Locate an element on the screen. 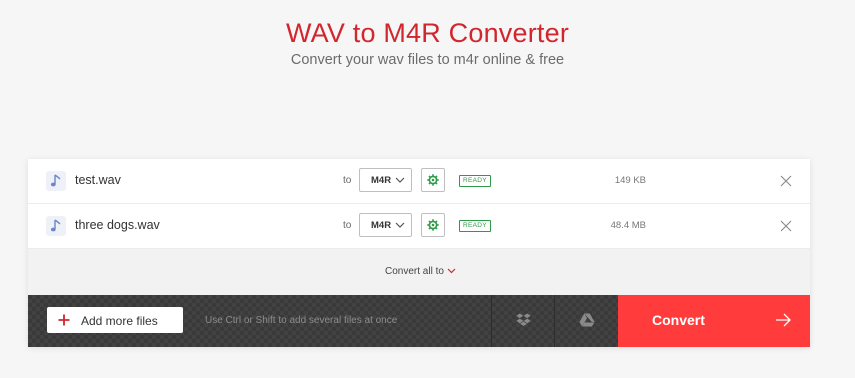  dropbox-icon is located at coordinates (523, 319).